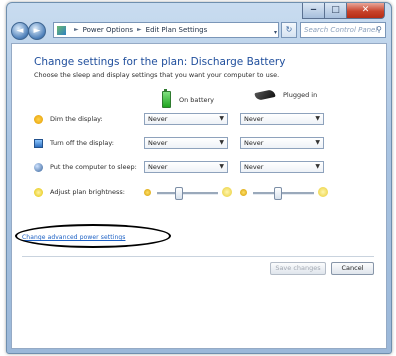  What do you see at coordinates (38, 192) in the screenshot?
I see `brightness-icon` at bounding box center [38, 192].